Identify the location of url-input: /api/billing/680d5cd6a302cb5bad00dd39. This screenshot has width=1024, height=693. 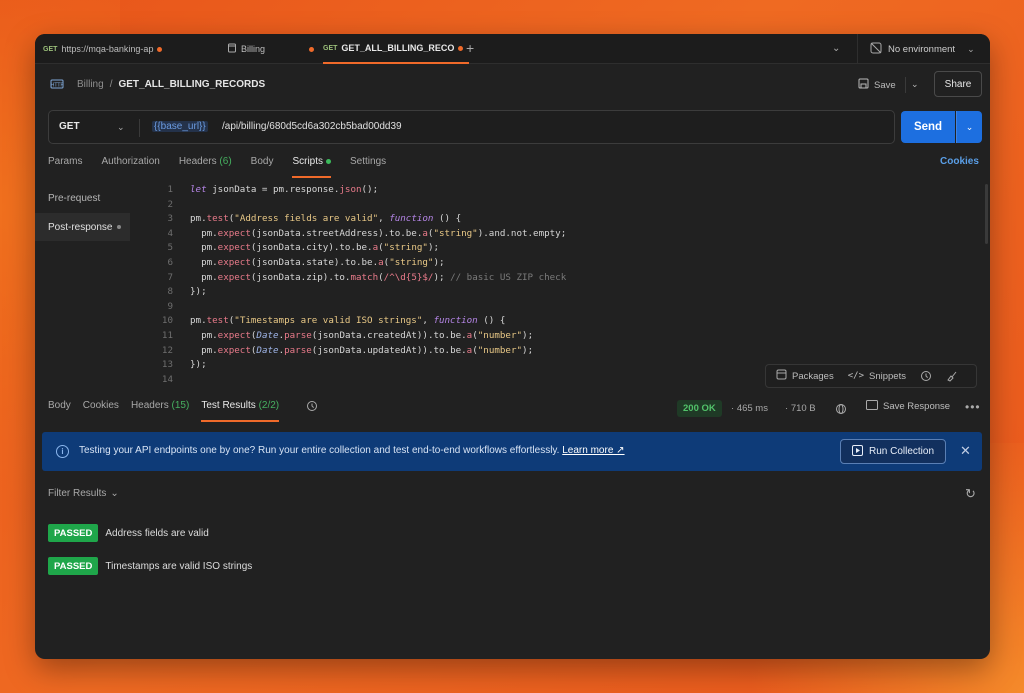
(312, 126).